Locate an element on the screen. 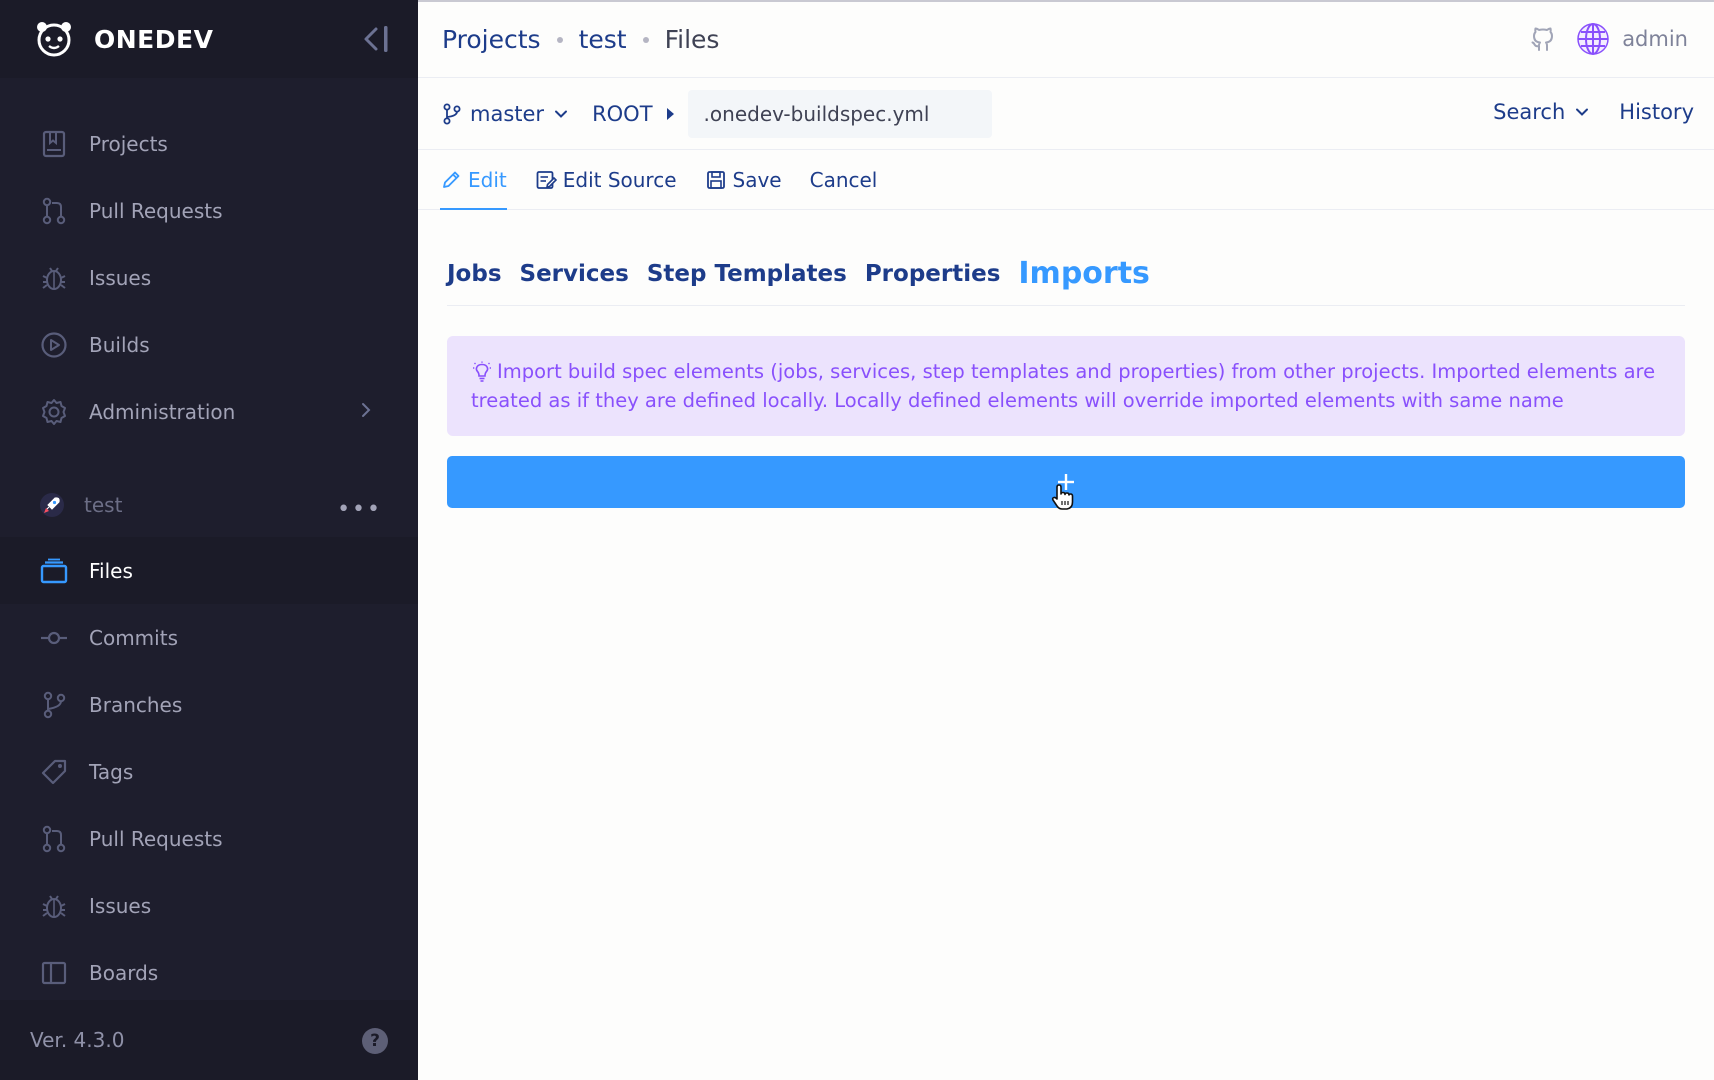  sidebar-item-issues: Issues is located at coordinates (209, 277).